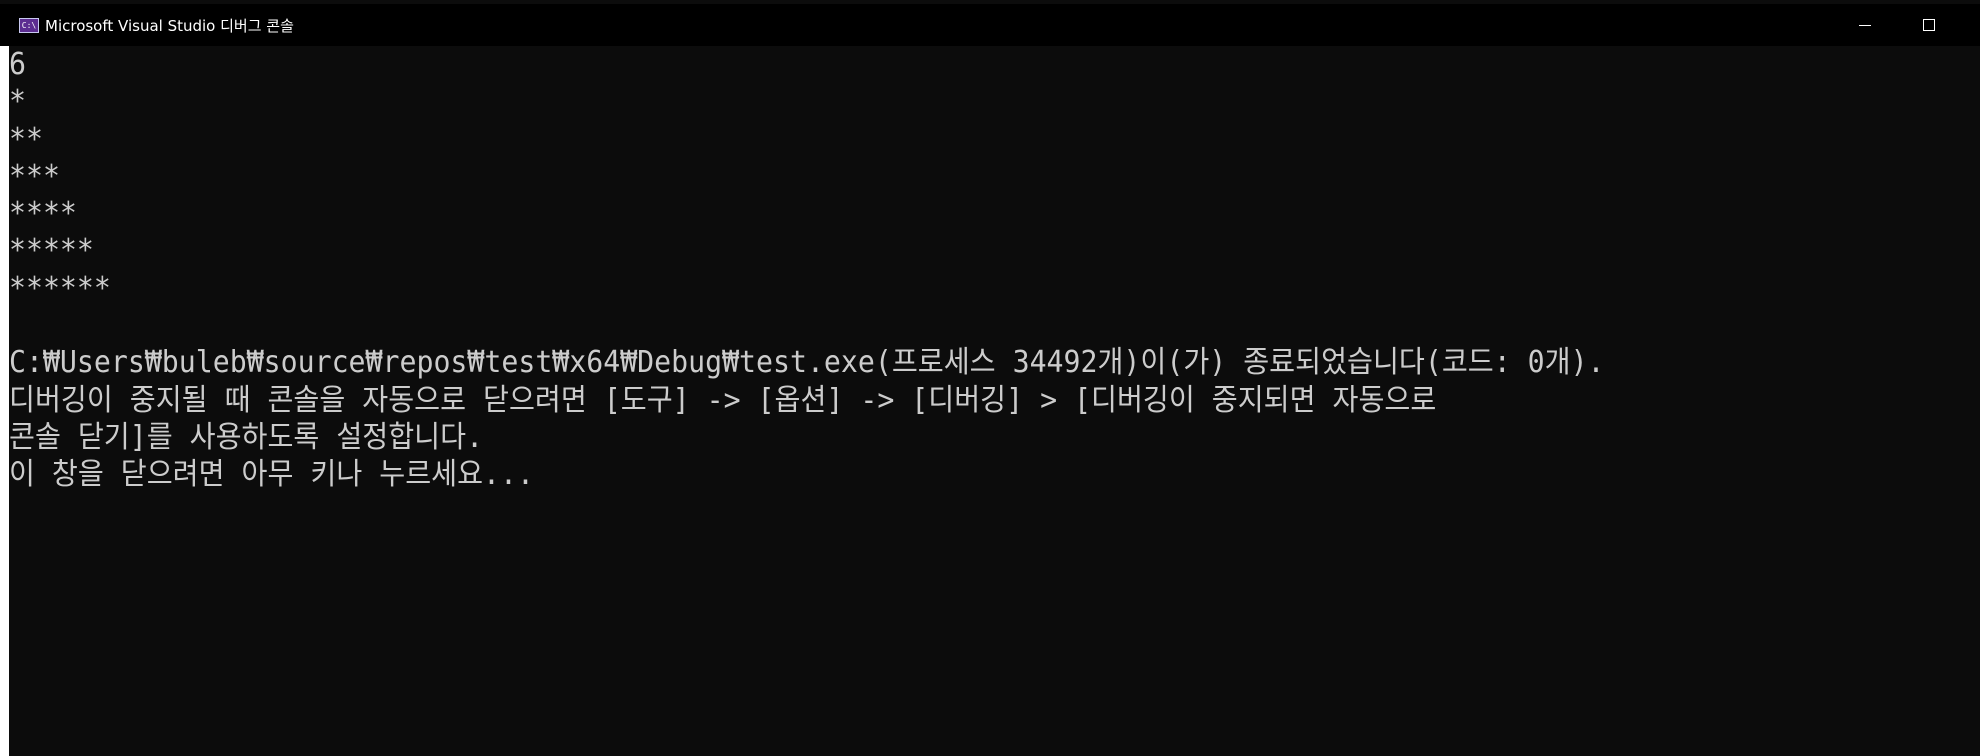 The height and width of the screenshot is (756, 1980). I want to click on console-line: 6, so click(17, 64).